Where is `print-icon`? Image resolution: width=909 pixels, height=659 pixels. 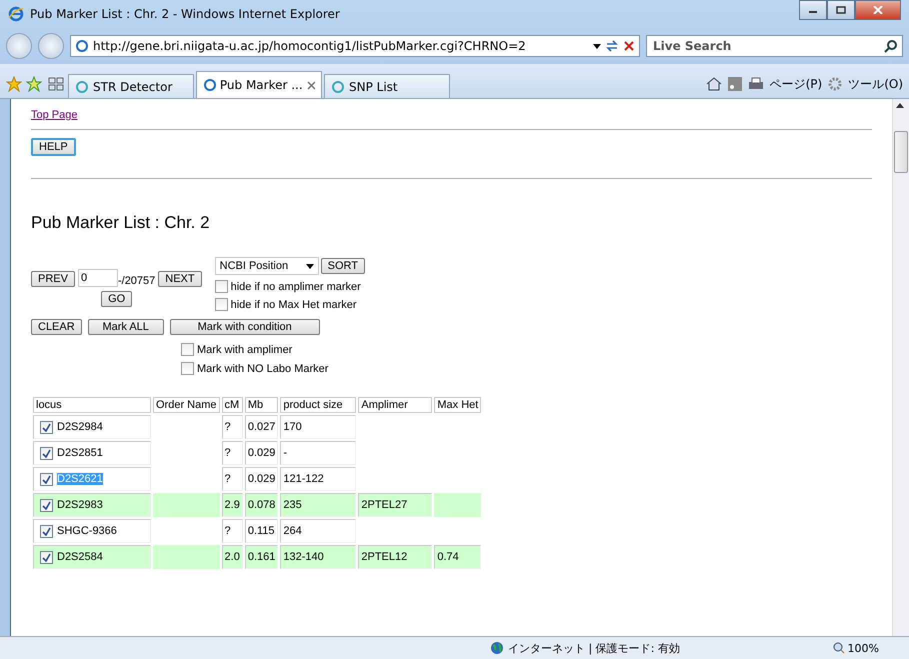
print-icon is located at coordinates (756, 84).